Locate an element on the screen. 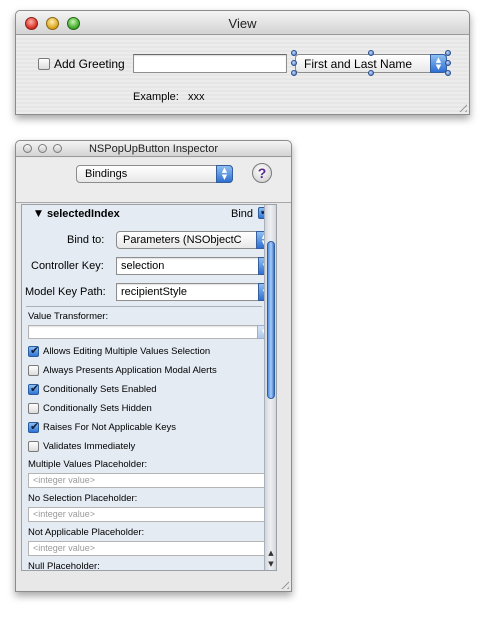 This screenshot has width=485, height=620. name-style-popup-label: First and Last Name is located at coordinates (358, 63).